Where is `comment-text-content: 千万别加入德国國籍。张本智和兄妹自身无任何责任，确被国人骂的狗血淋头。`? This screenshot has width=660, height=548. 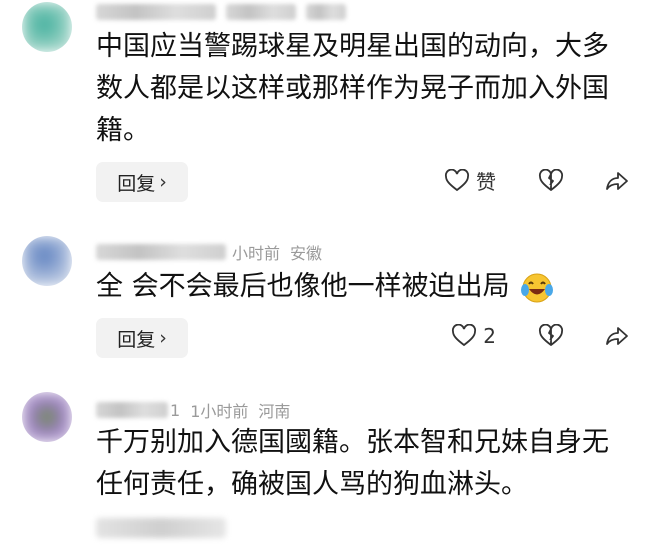 comment-text-content: 千万别加入德国國籍。张本智和兄妹自身无任何责任，确被国人骂的狗血淋头。 is located at coordinates (352, 463).